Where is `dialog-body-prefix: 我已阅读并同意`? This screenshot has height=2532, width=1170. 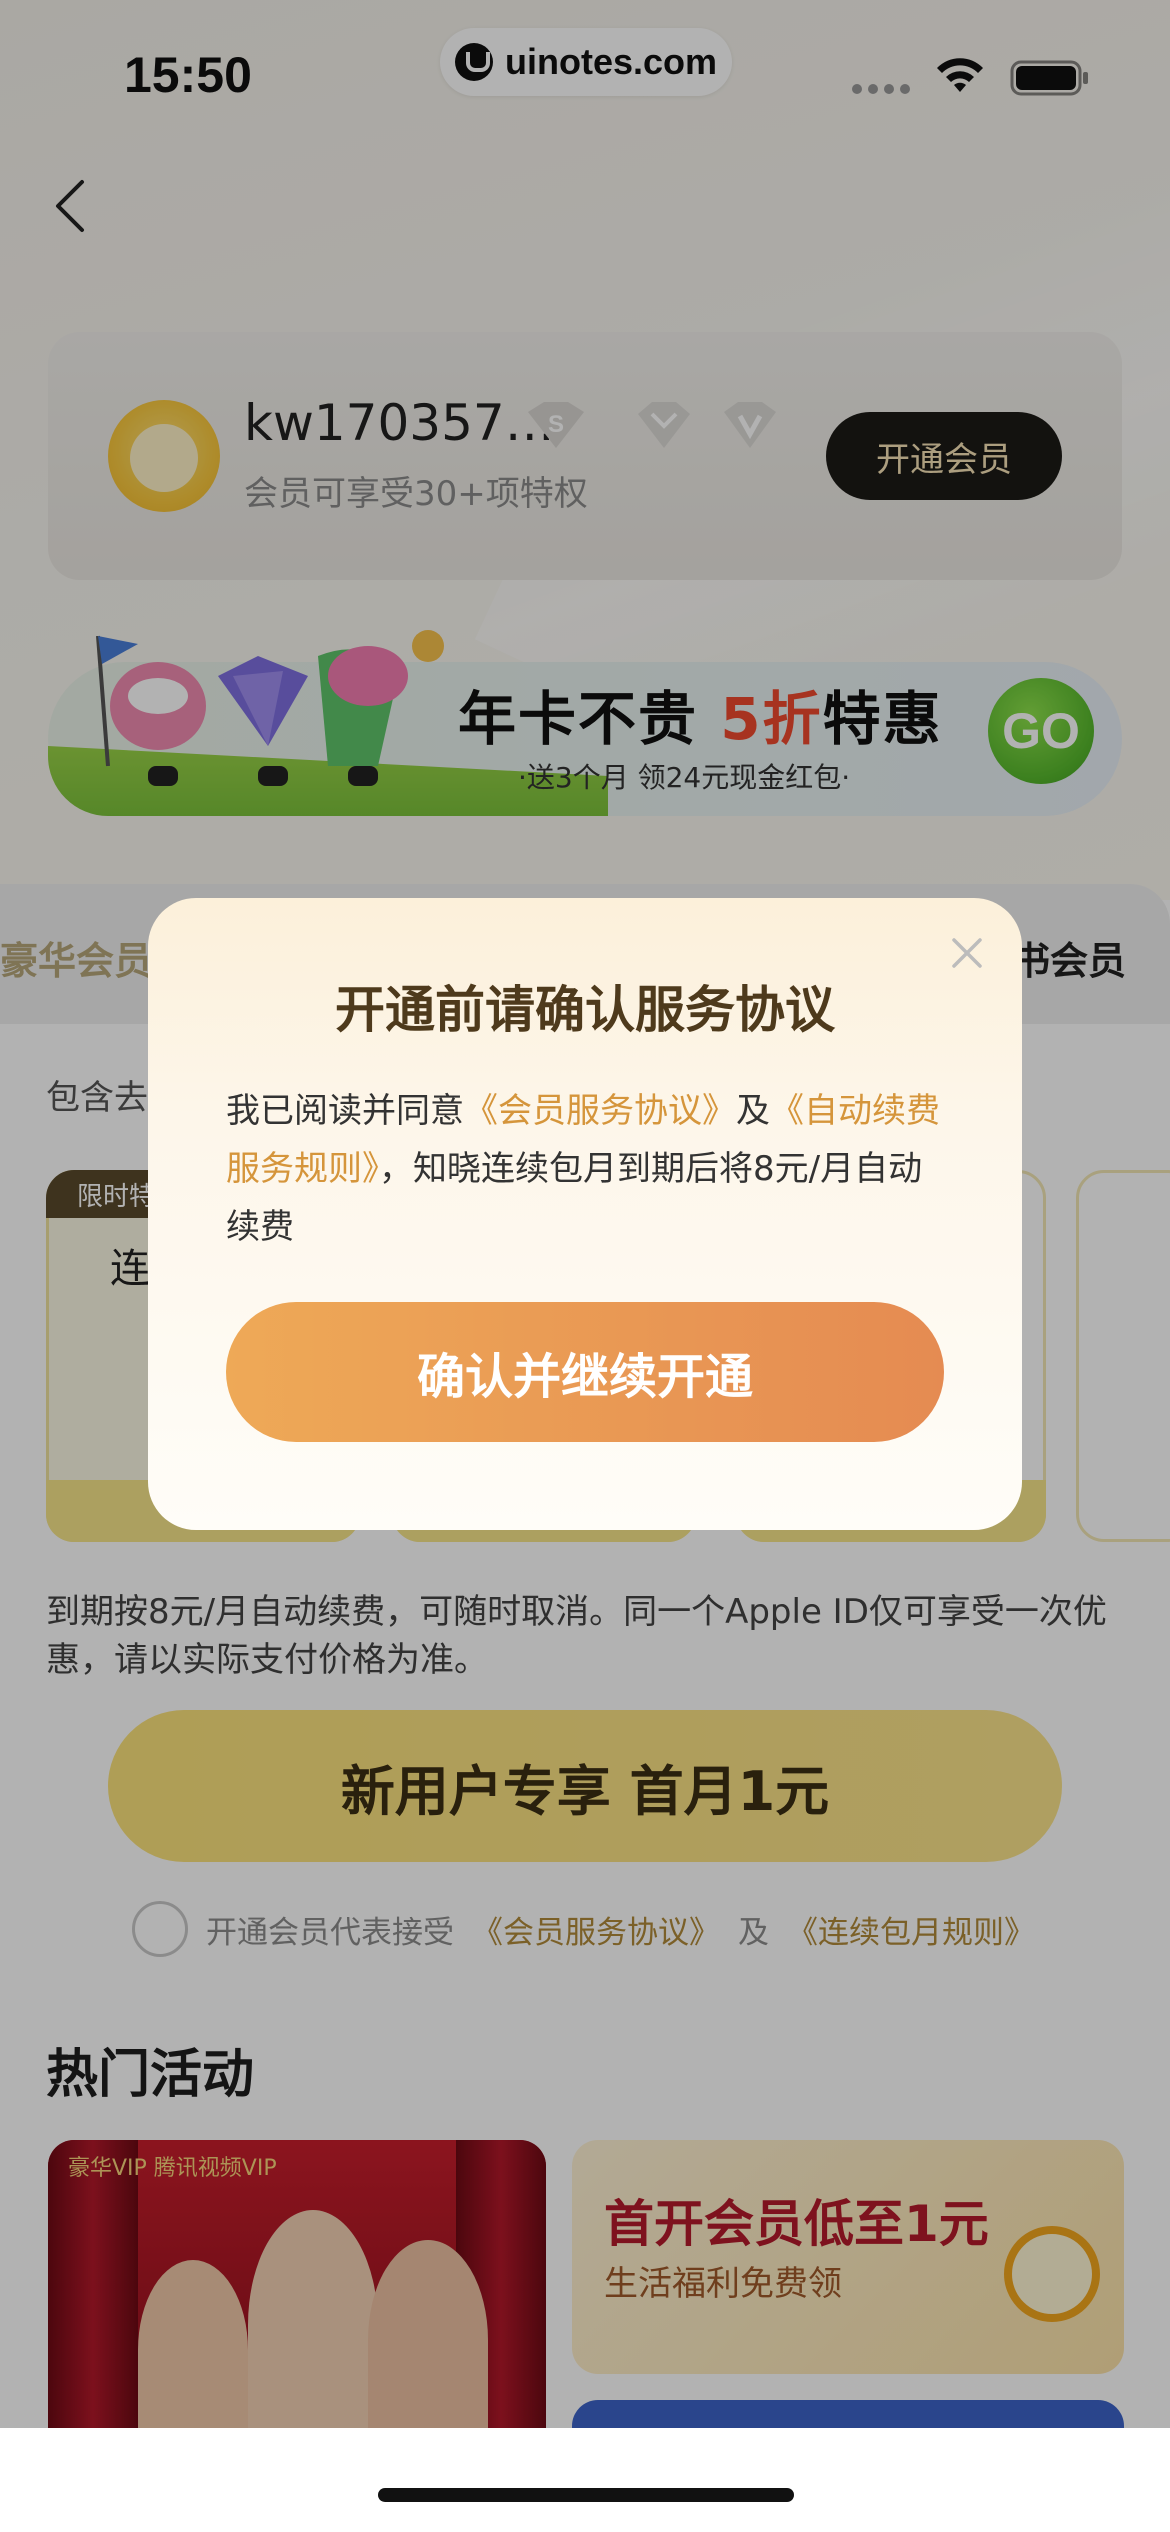
dialog-body-prefix: 我已阅读并同意 is located at coordinates (345, 1111).